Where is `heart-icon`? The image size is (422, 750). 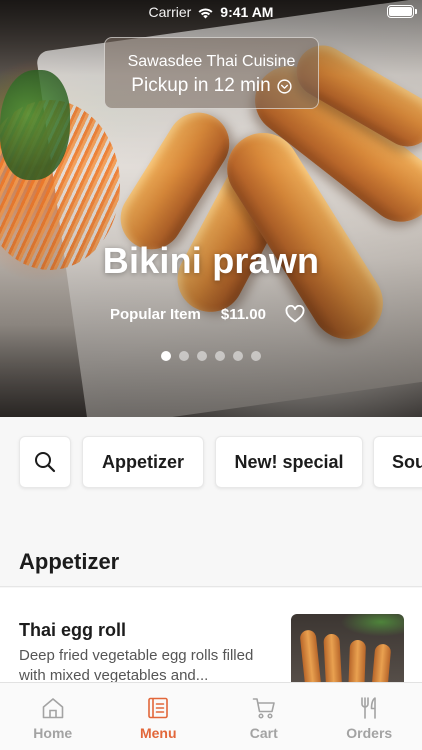 heart-icon is located at coordinates (295, 314).